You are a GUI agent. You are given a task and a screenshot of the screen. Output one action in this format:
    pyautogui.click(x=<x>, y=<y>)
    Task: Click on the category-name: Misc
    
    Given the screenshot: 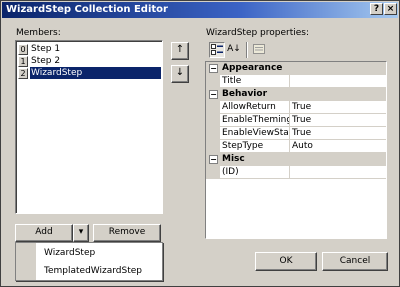 What is the action you would take?
    pyautogui.click(x=233, y=159)
    